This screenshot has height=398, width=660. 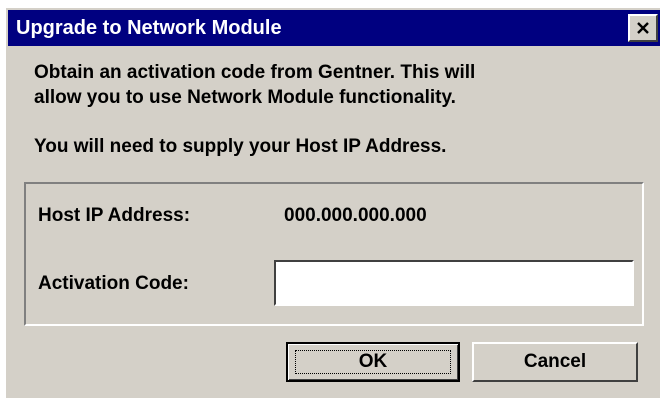 What do you see at coordinates (149, 28) in the screenshot?
I see `window-title: Upgrade to Network Module` at bounding box center [149, 28].